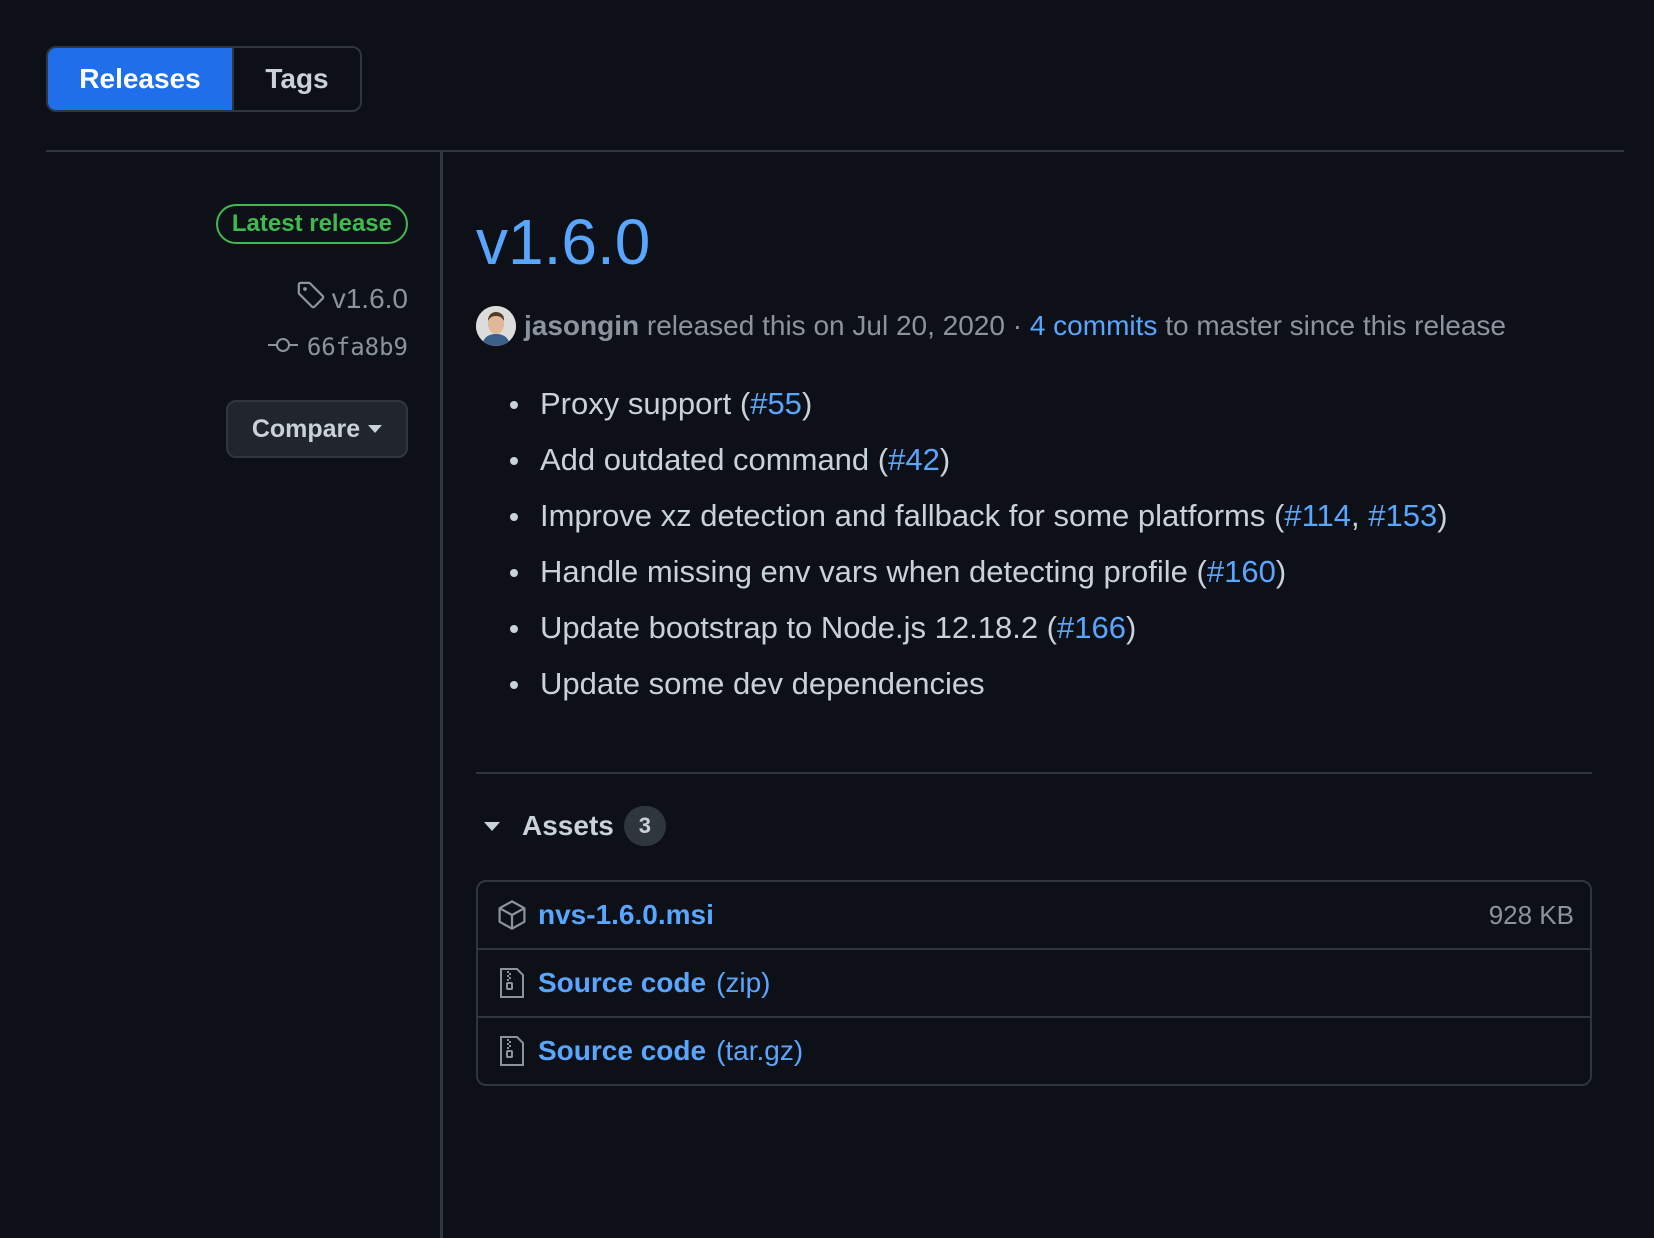 Image resolution: width=1654 pixels, height=1238 pixels. What do you see at coordinates (283, 347) in the screenshot?
I see `commit-icon` at bounding box center [283, 347].